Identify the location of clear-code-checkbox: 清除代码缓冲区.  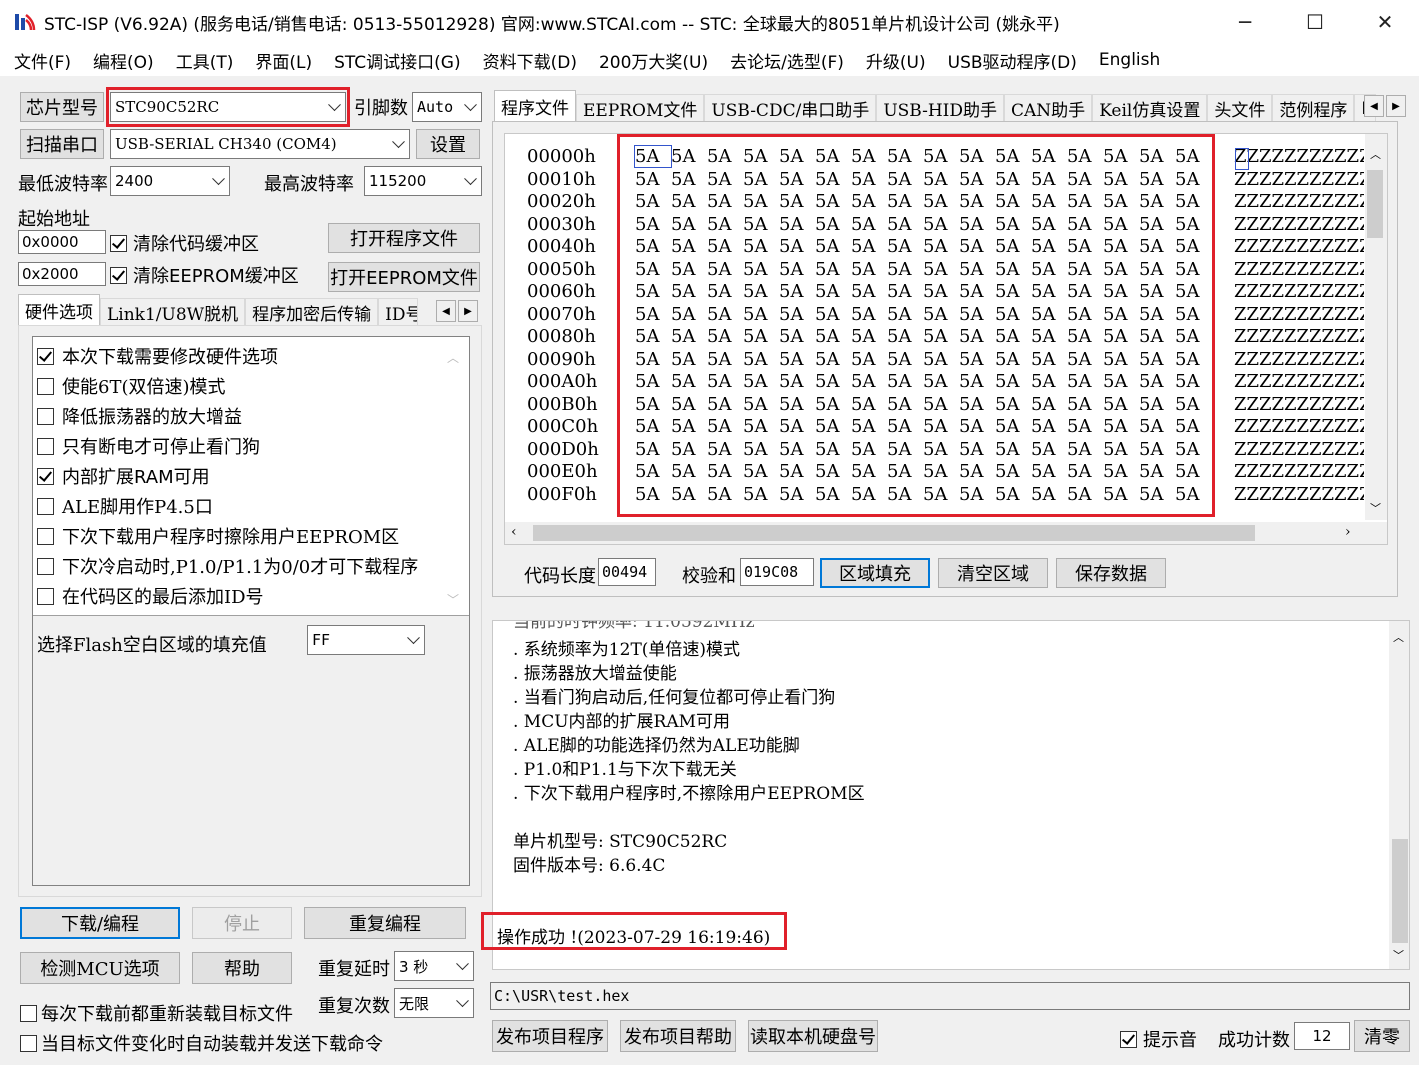
(184, 243).